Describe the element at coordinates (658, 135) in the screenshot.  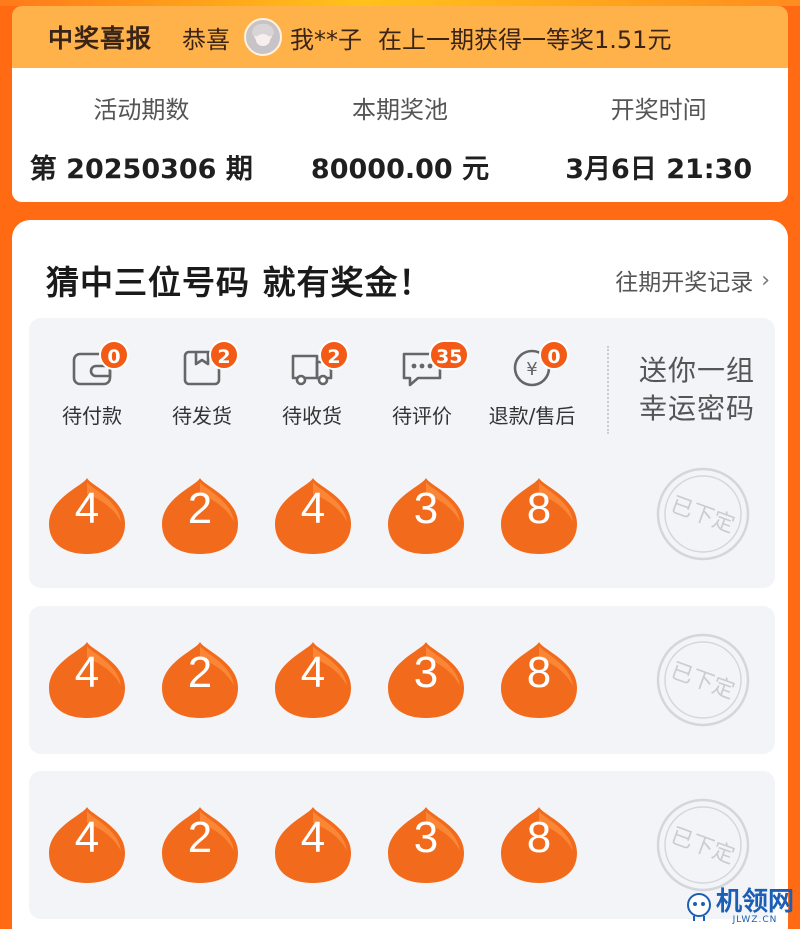
I see `draw-time-column: 开奖时间 3月6日 21:30` at that location.